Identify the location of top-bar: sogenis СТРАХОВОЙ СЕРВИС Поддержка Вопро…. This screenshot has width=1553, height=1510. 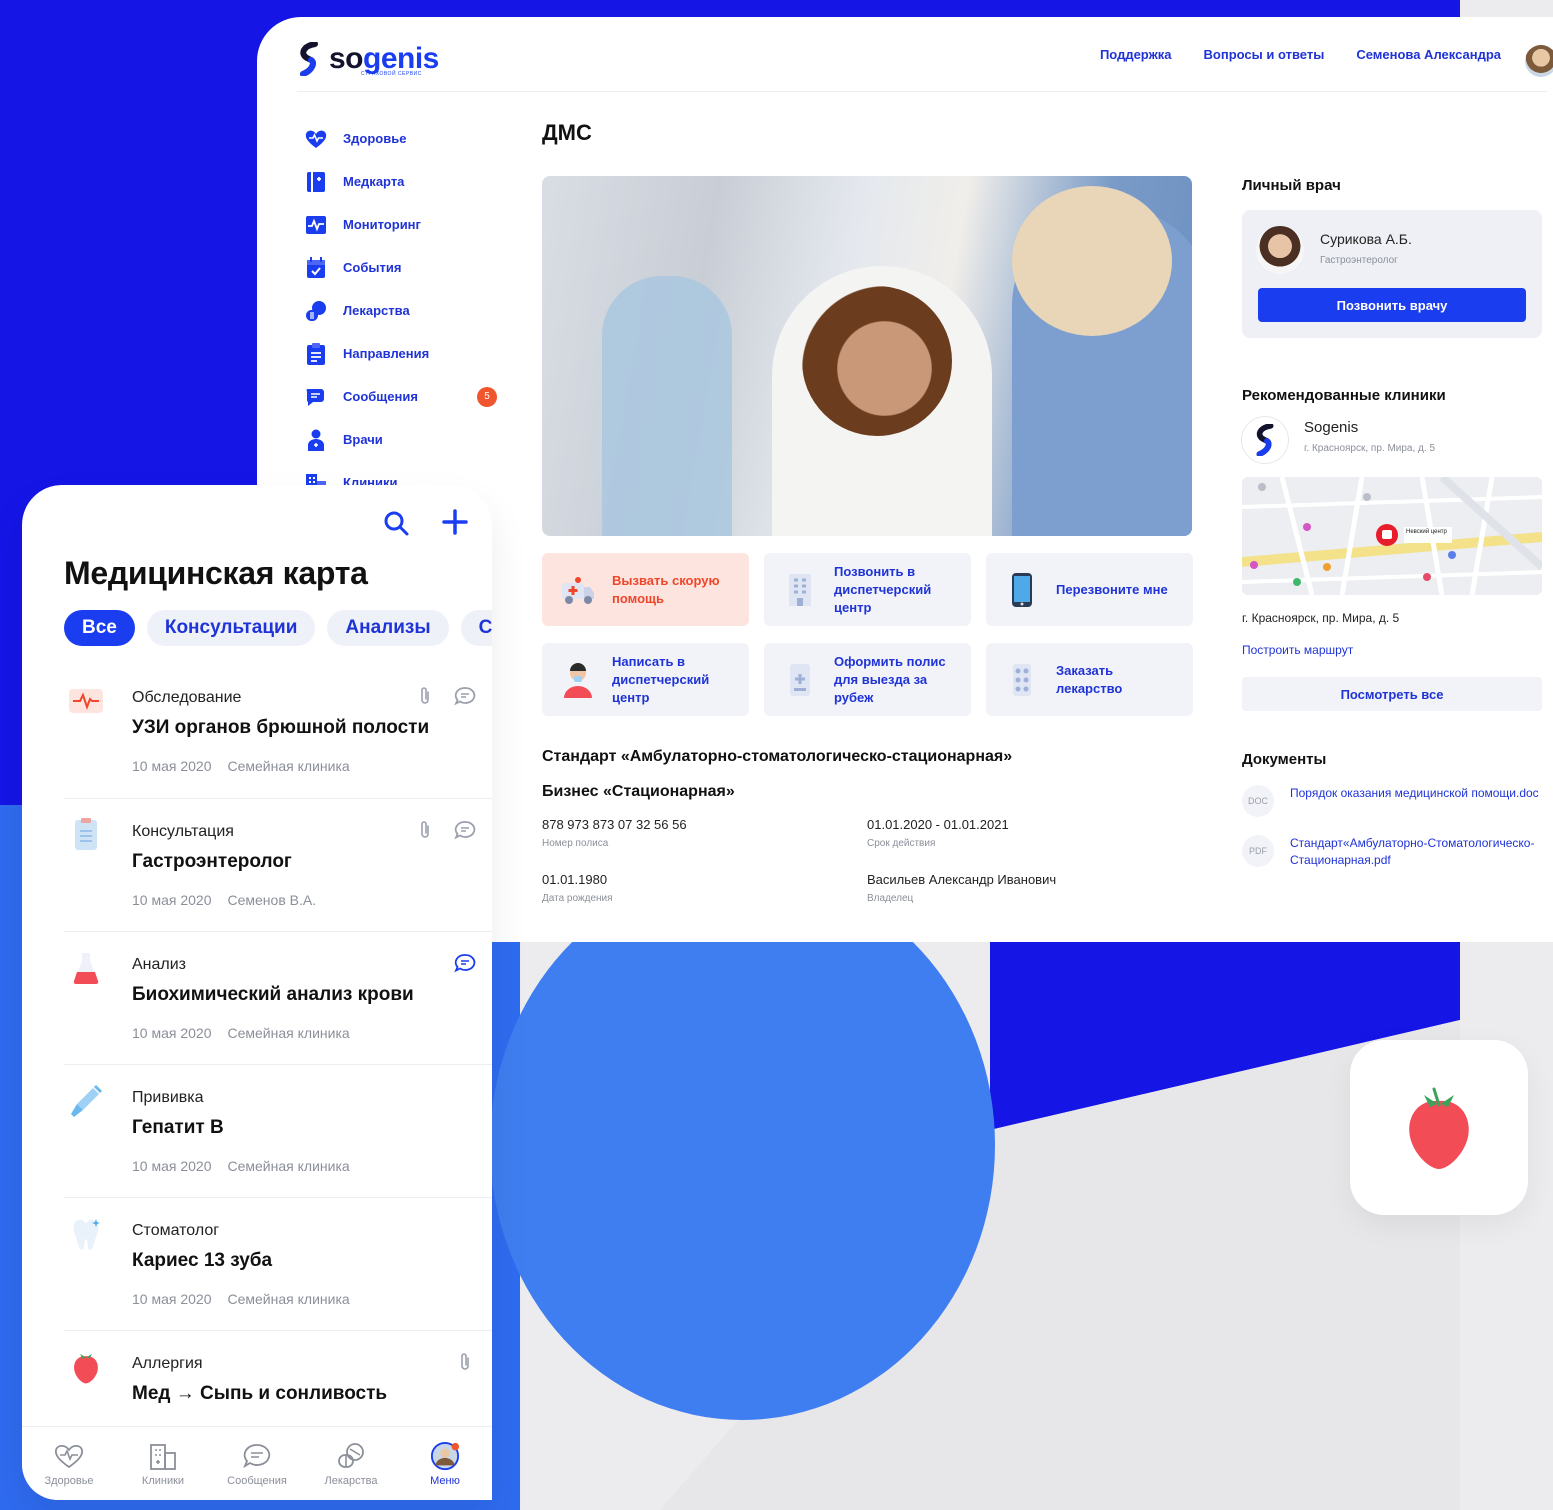
(925, 54).